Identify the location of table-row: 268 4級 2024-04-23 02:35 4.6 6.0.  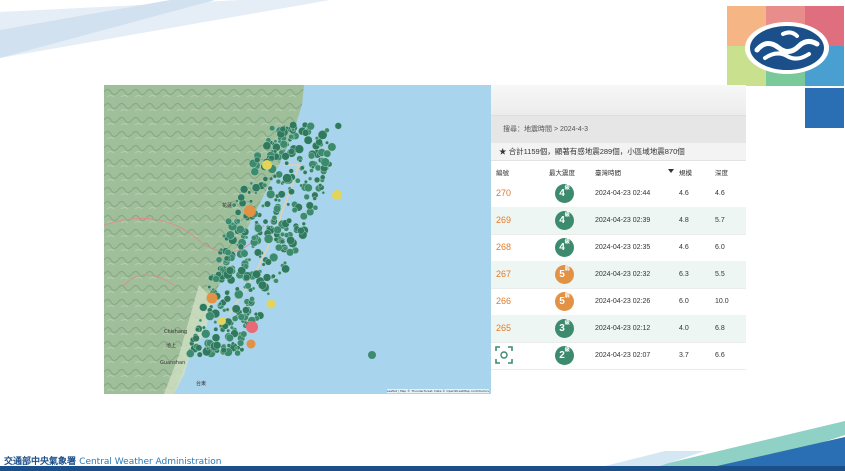
(618, 248).